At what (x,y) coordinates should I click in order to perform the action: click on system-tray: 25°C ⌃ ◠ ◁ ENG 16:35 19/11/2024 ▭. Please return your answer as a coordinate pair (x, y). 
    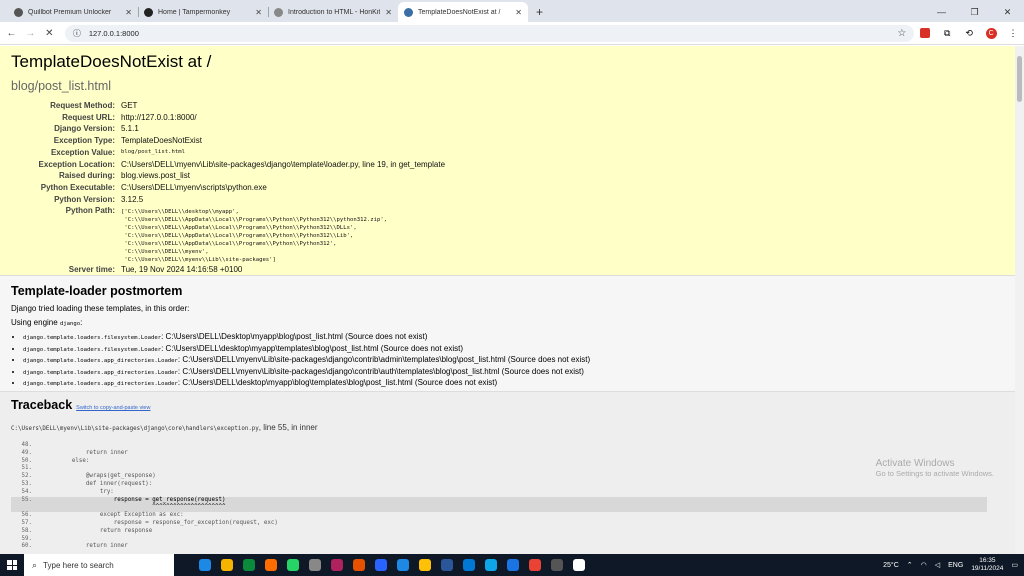
    Looking at the image, I should click on (953, 565).